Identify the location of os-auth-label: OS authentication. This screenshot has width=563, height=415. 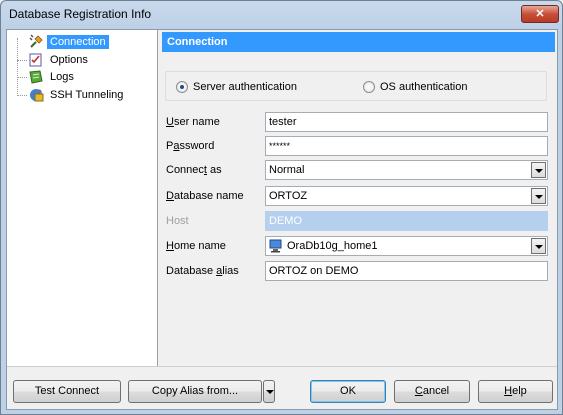
(423, 87).